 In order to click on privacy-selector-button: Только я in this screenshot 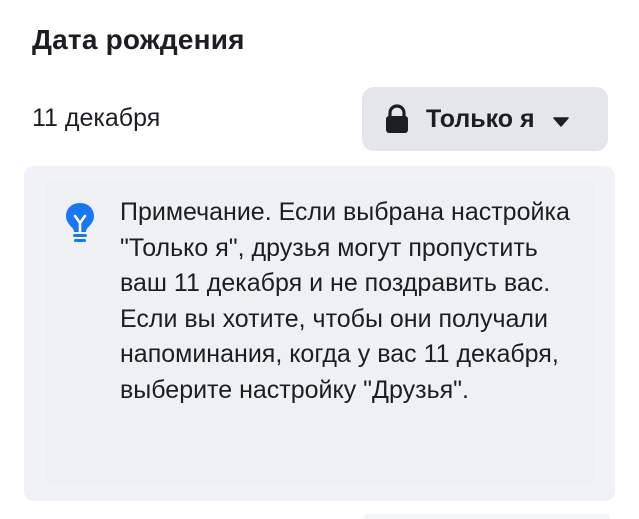, I will do `click(485, 119)`.